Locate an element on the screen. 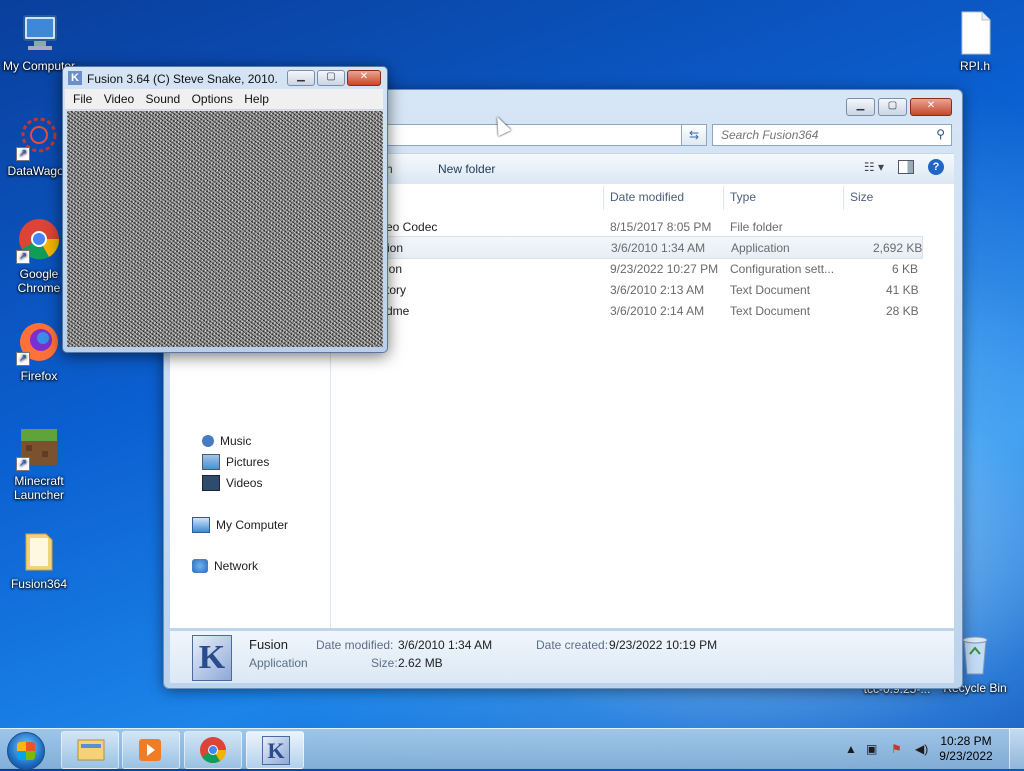  toolbar-right: ☷ ▾ ? is located at coordinates (904, 167).